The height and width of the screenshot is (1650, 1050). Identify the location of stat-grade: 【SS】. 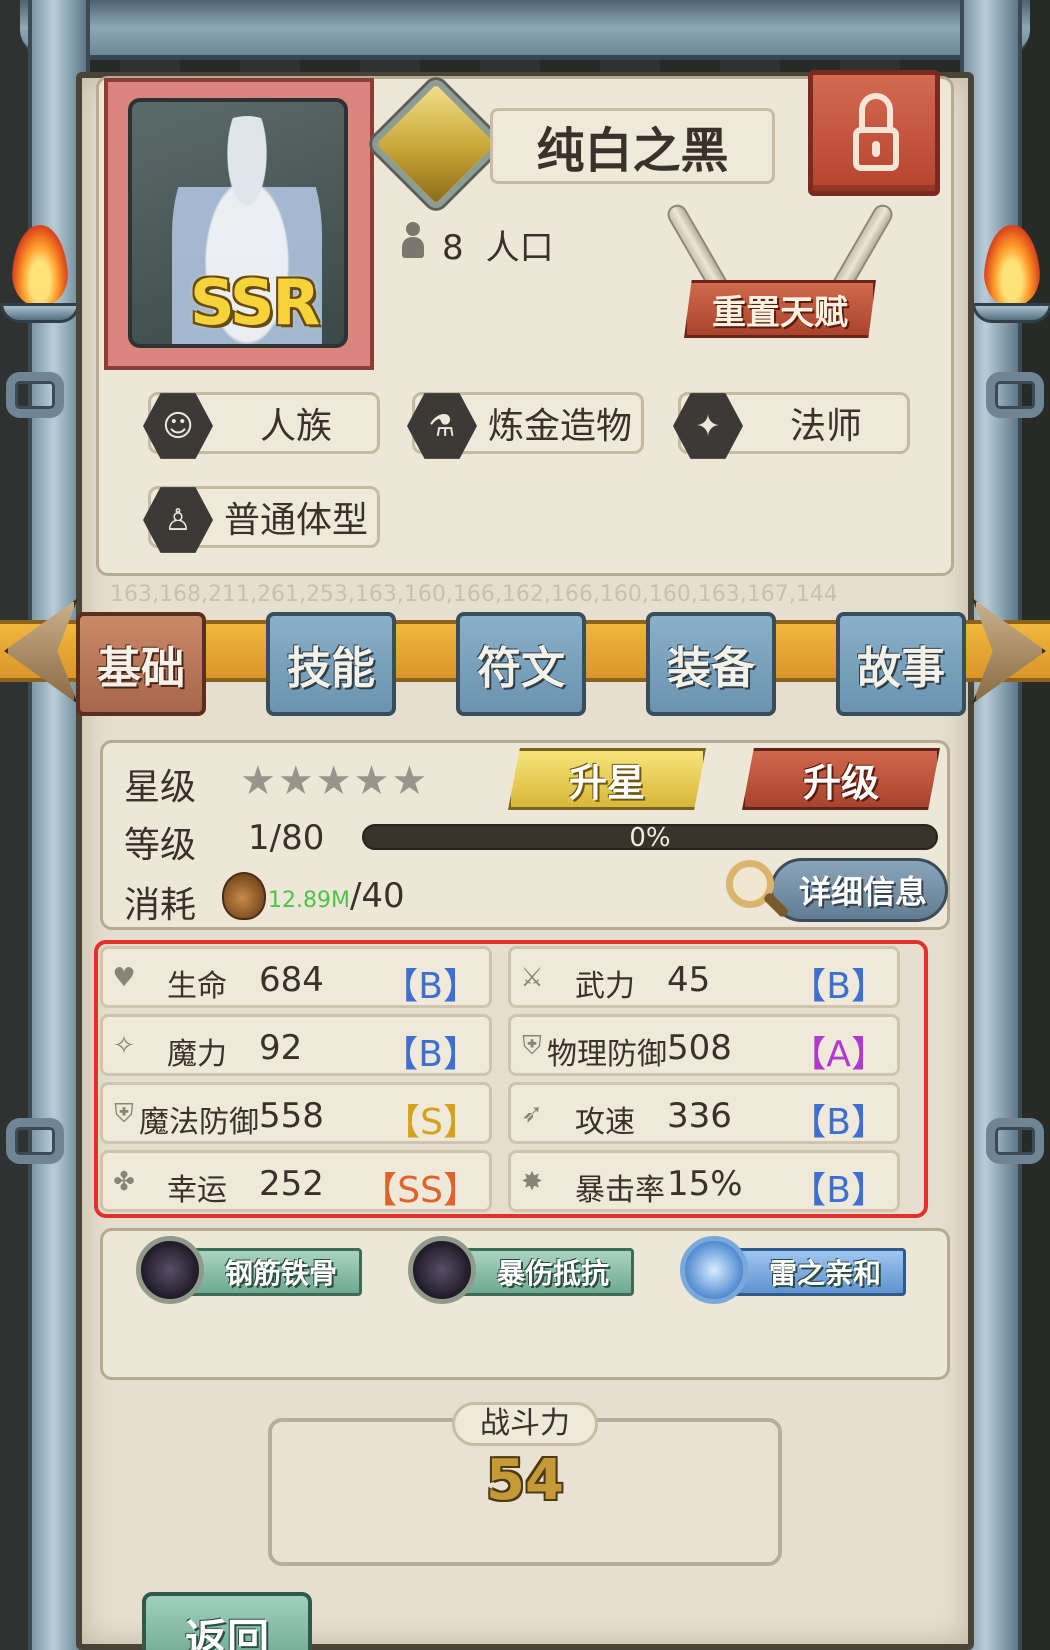
(420, 1190).